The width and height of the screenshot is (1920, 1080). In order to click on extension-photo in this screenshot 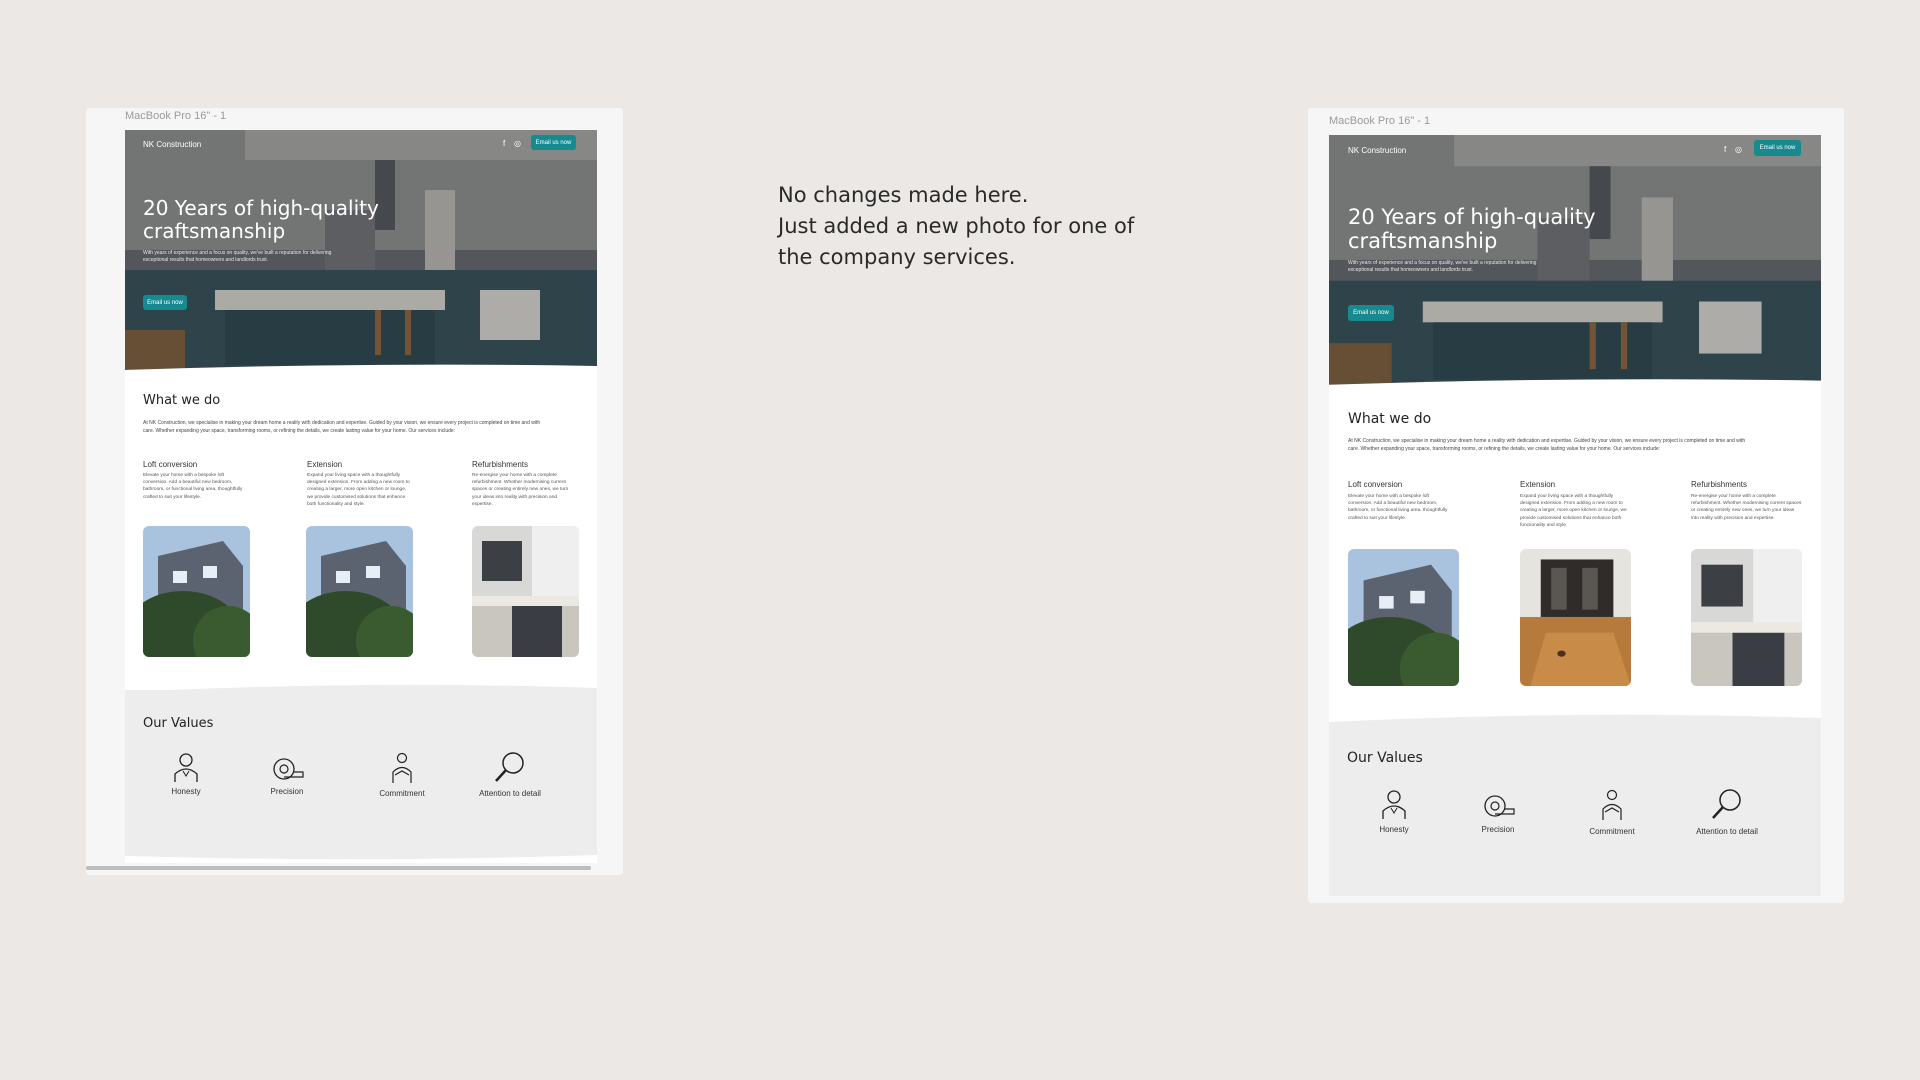, I will do `click(359, 591)`.